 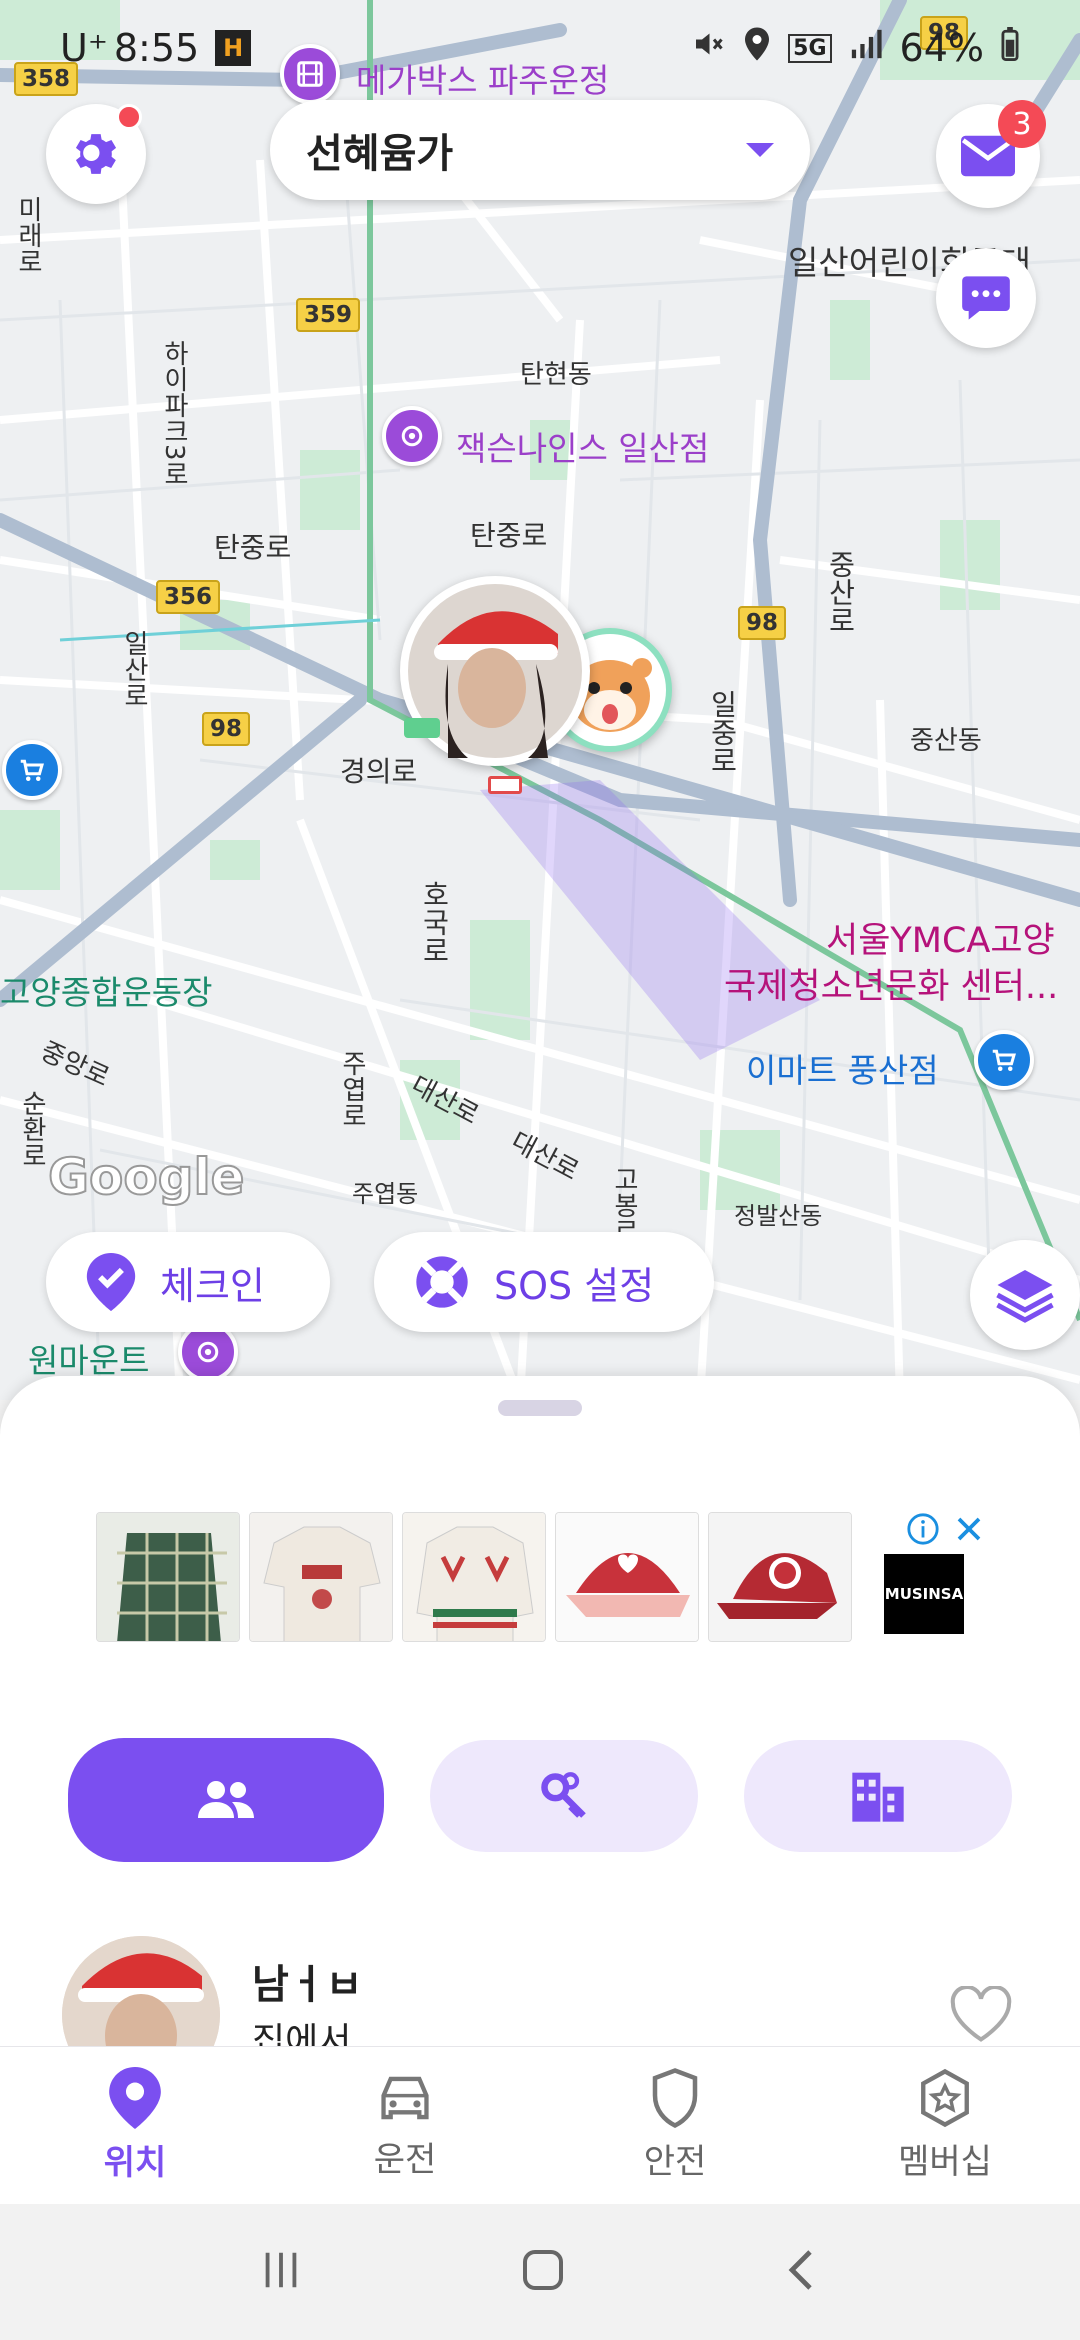 I want to click on location-pin-icon, so click(x=135, y=2098).